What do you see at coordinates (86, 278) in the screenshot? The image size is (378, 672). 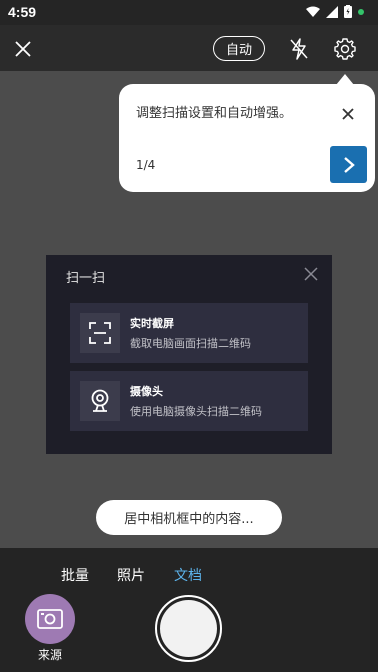 I see `scan-panel-title: 扫一扫` at bounding box center [86, 278].